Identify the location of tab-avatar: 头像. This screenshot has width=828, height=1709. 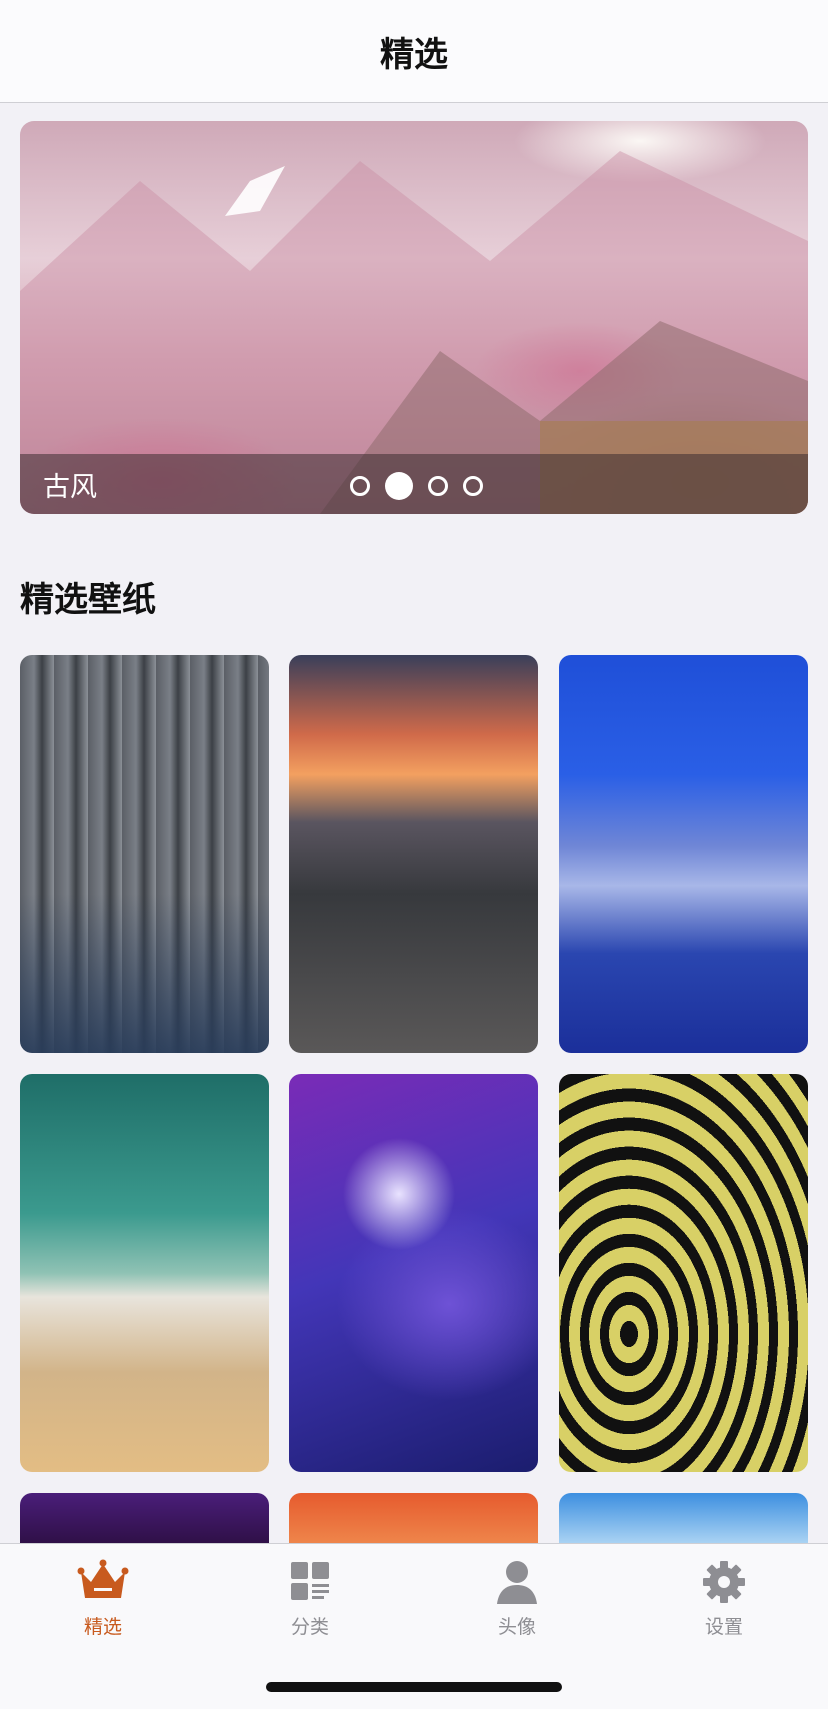
(517, 1598).